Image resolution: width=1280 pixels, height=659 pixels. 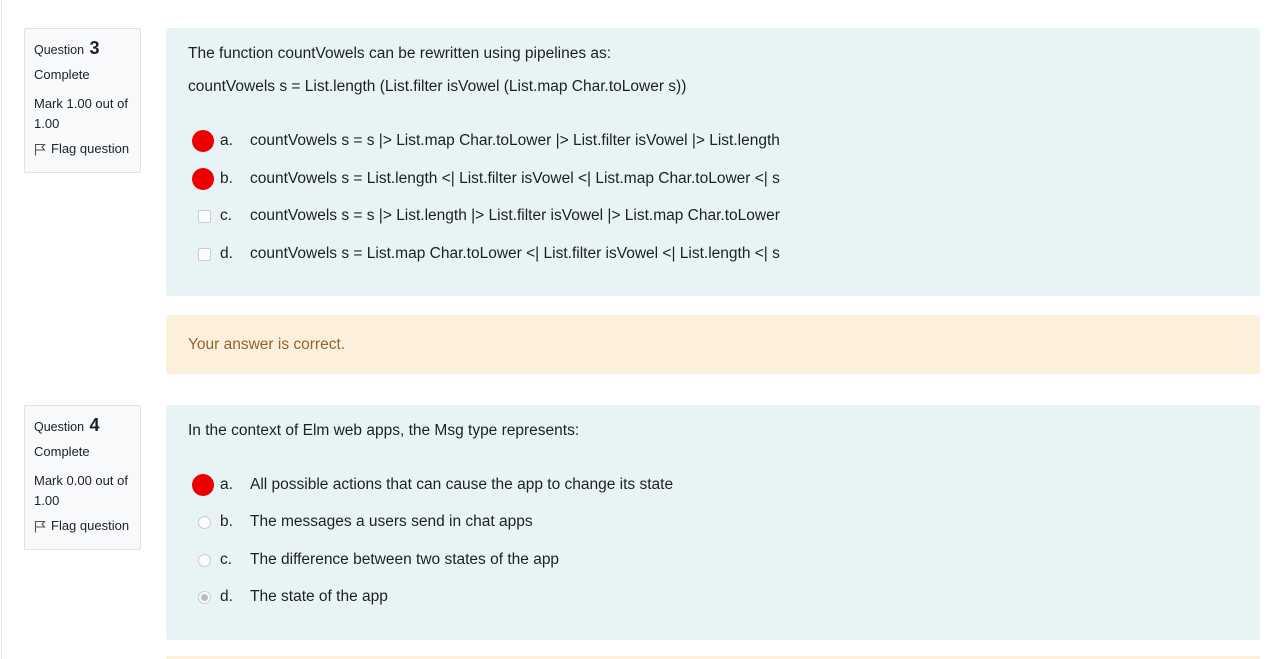 I want to click on feedback-text: Your answer is correct., so click(x=267, y=344).